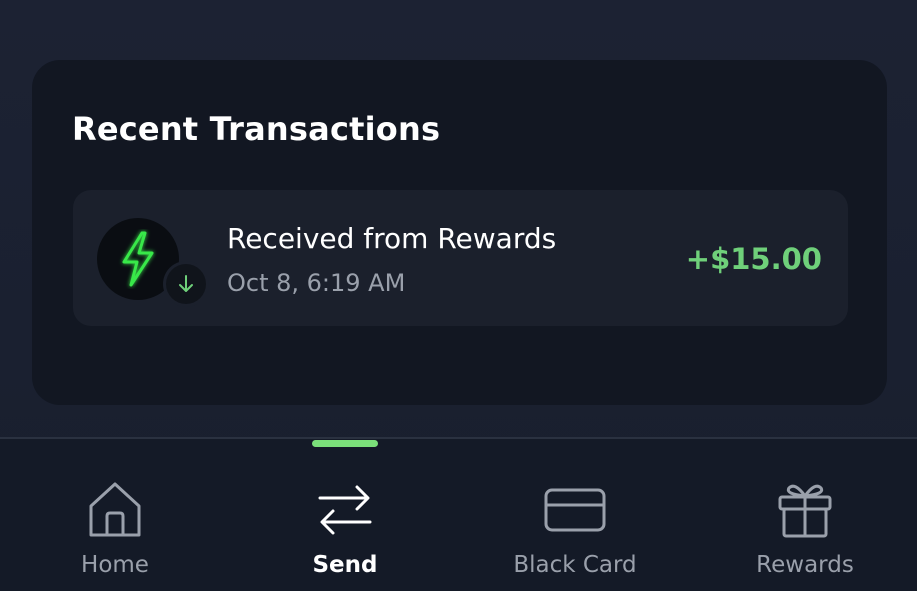  I want to click on received-badge, so click(186, 284).